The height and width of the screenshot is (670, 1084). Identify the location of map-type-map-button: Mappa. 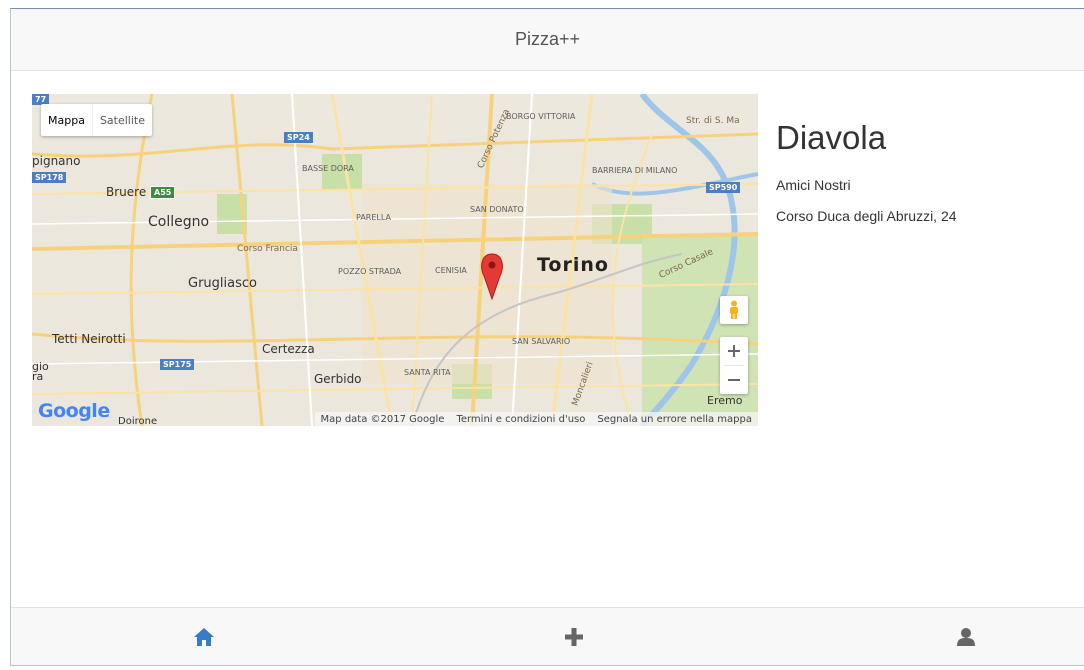
(66, 120).